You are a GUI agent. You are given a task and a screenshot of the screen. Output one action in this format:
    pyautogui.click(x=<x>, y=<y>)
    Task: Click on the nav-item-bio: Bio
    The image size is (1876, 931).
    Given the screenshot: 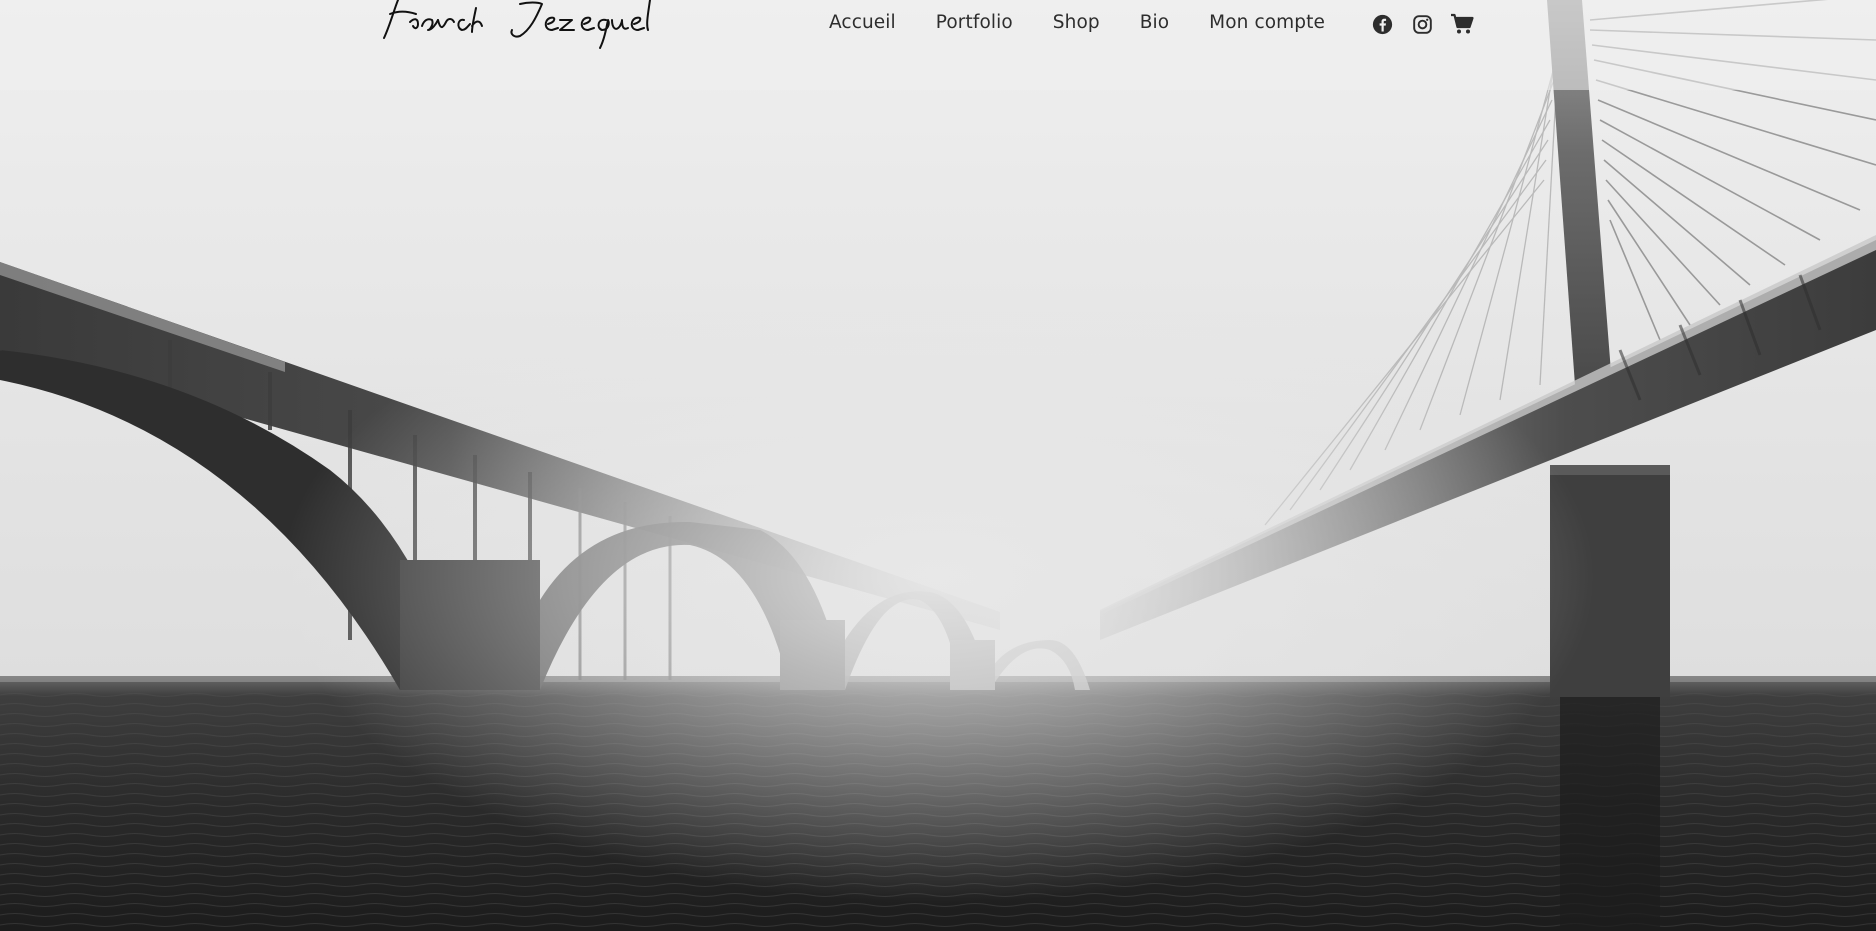 What is the action you would take?
    pyautogui.click(x=1154, y=22)
    